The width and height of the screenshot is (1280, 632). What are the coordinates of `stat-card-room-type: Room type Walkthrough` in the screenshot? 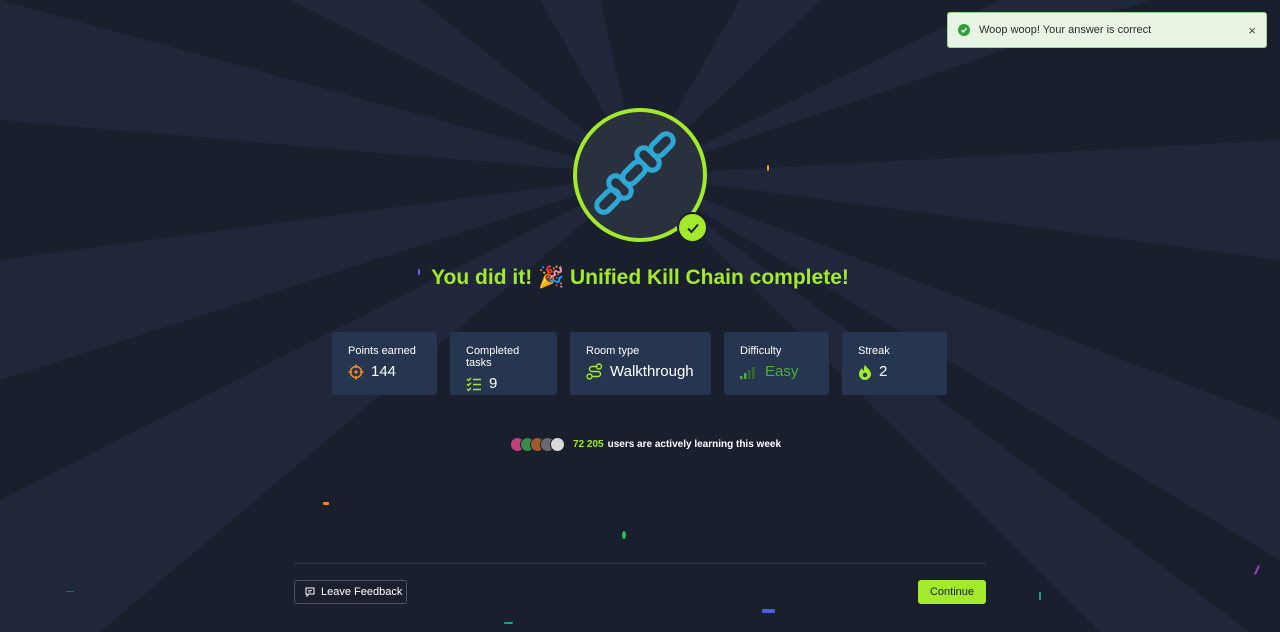 It's located at (640, 363).